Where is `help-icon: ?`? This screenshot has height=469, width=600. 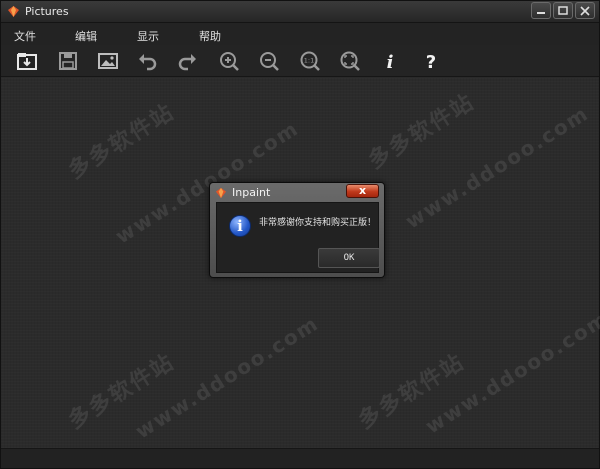
help-icon: ? is located at coordinates (431, 61).